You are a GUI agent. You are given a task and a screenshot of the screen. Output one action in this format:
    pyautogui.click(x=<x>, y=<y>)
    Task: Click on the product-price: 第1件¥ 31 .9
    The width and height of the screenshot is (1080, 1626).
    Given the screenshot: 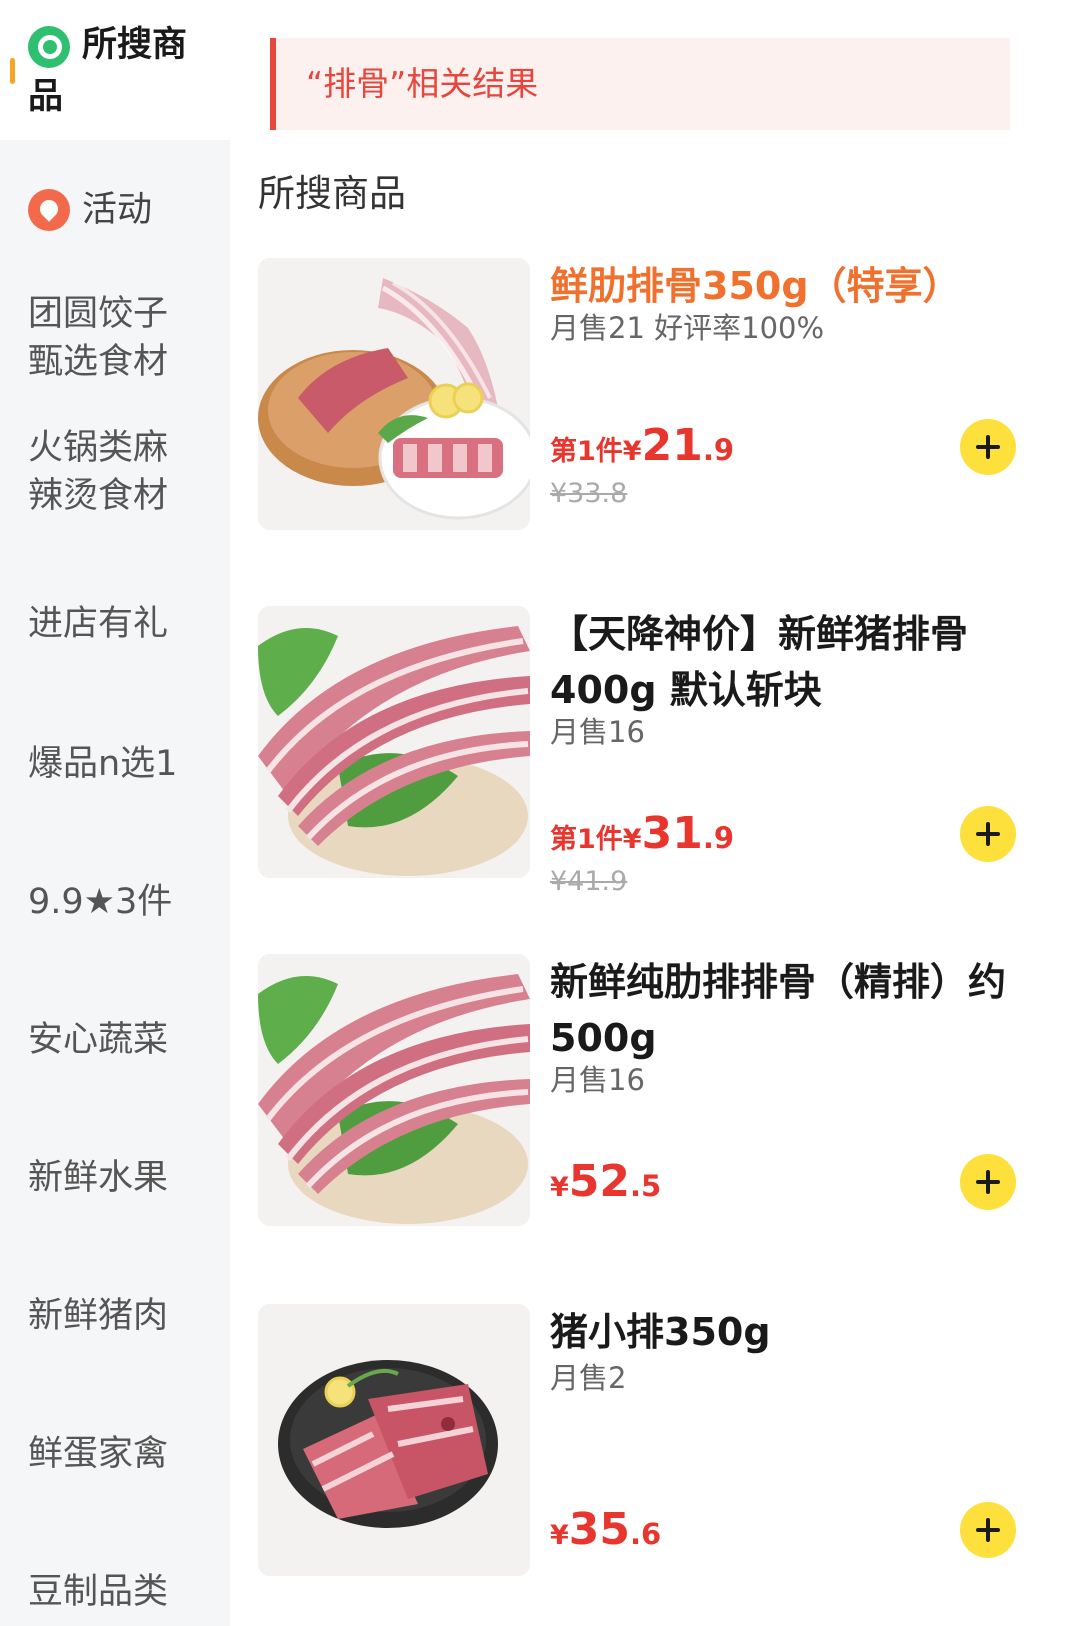 What is the action you would take?
    pyautogui.click(x=642, y=833)
    